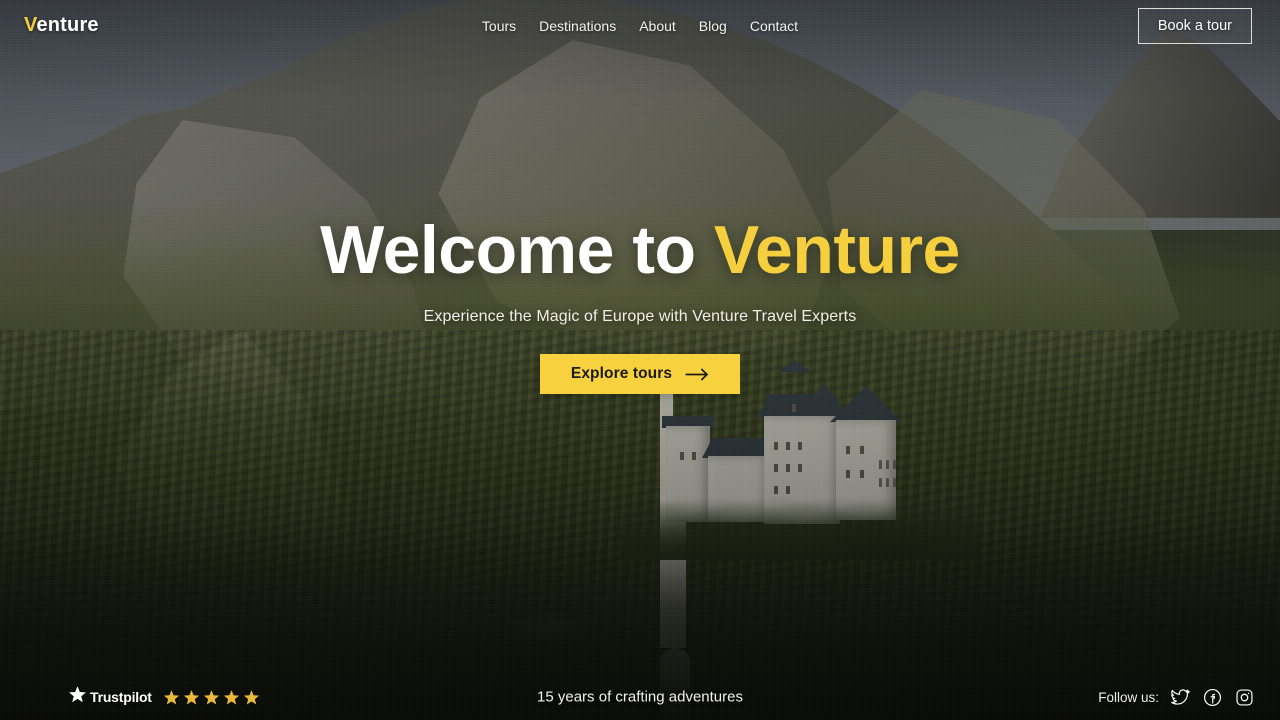 This screenshot has width=1280, height=720. I want to click on nav-item-tours: Tours, so click(499, 26).